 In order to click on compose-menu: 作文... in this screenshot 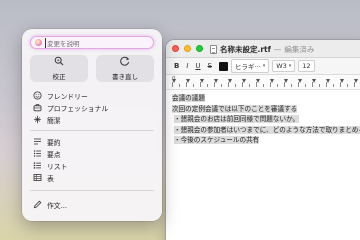, I will do `click(92, 205)`.